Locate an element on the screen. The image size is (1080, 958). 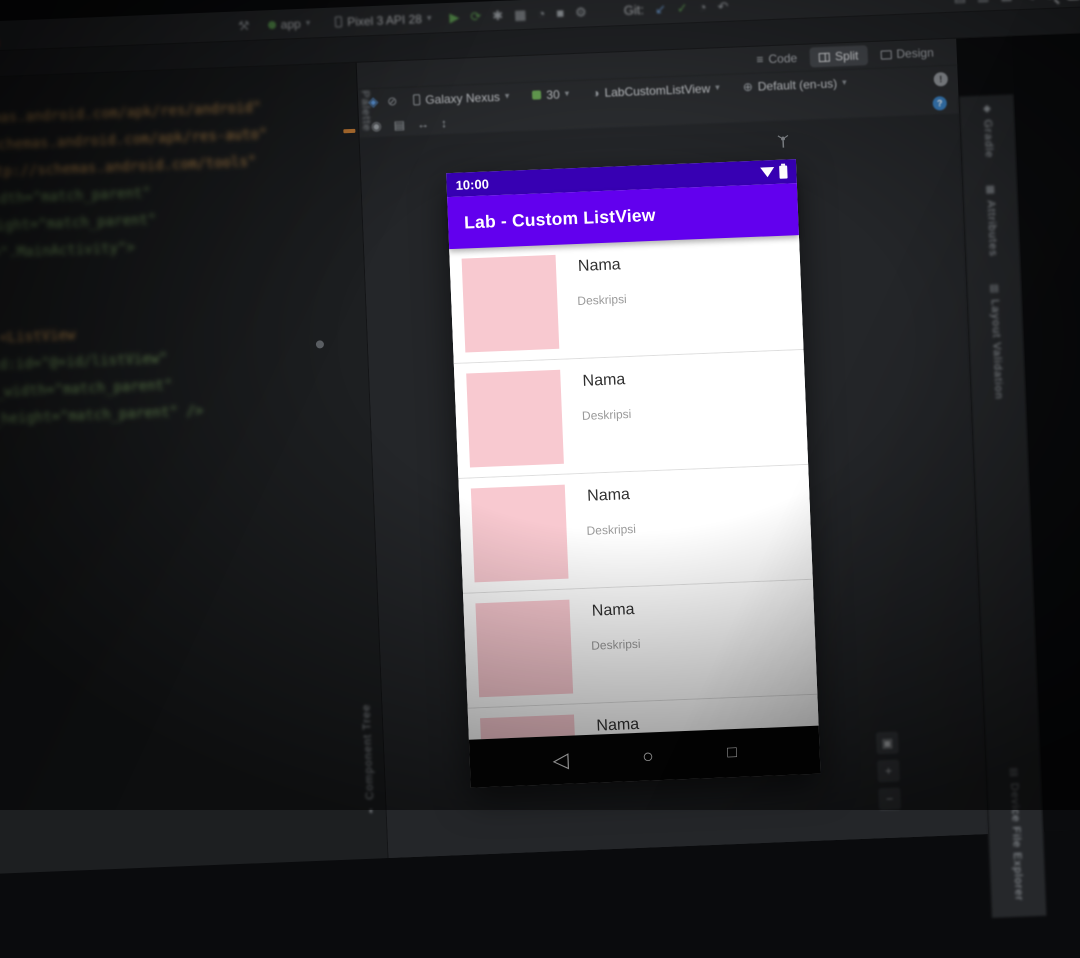
back-icon: ◁ is located at coordinates (560, 760).